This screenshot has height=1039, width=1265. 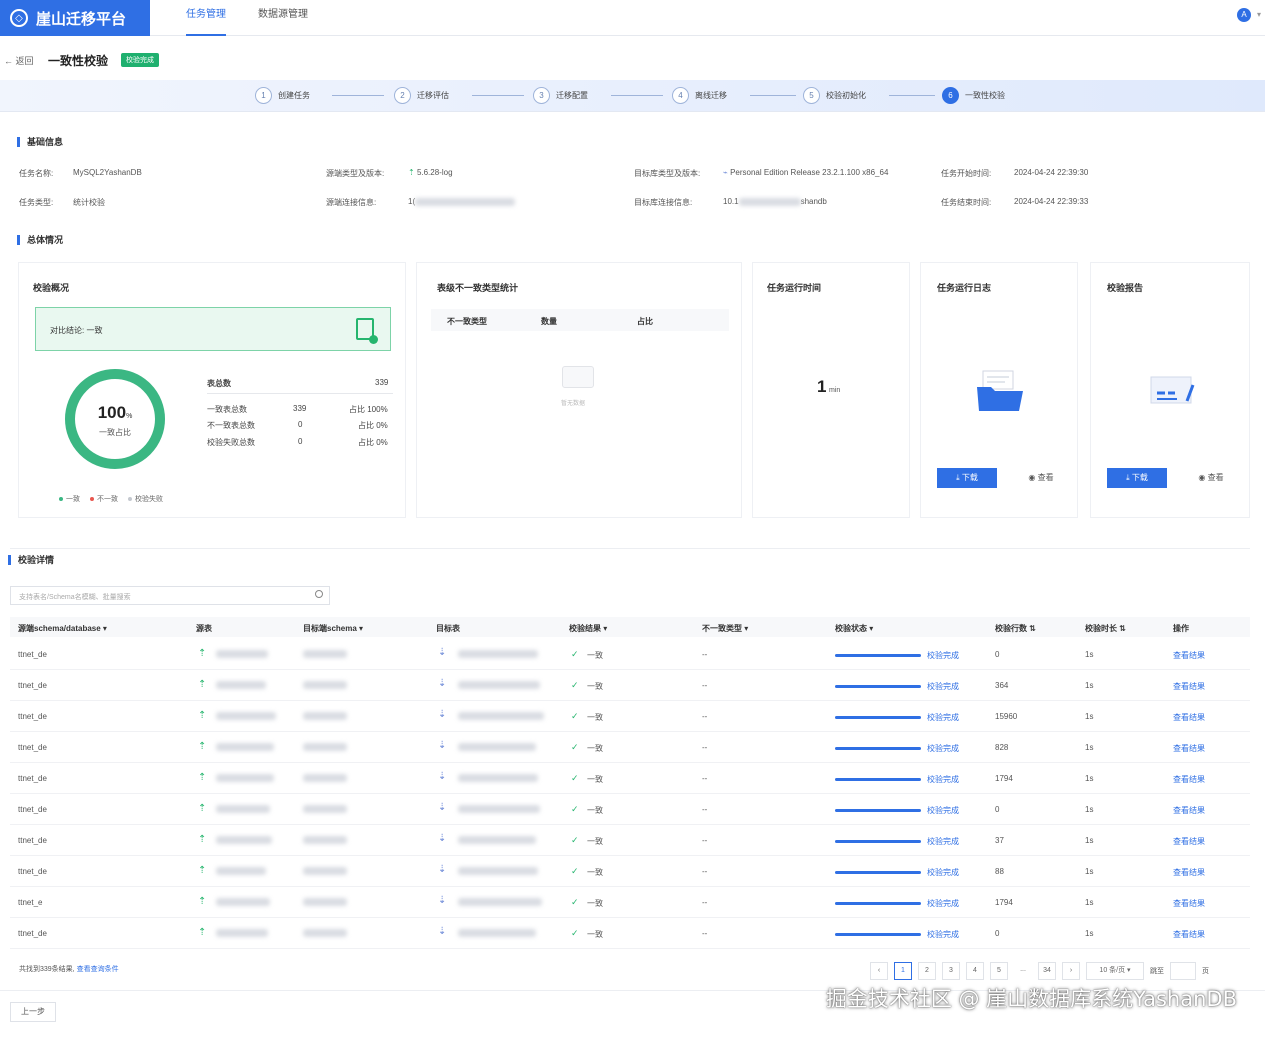 I want to click on brand: ◇ 崖山迁移平台, so click(x=75, y=18).